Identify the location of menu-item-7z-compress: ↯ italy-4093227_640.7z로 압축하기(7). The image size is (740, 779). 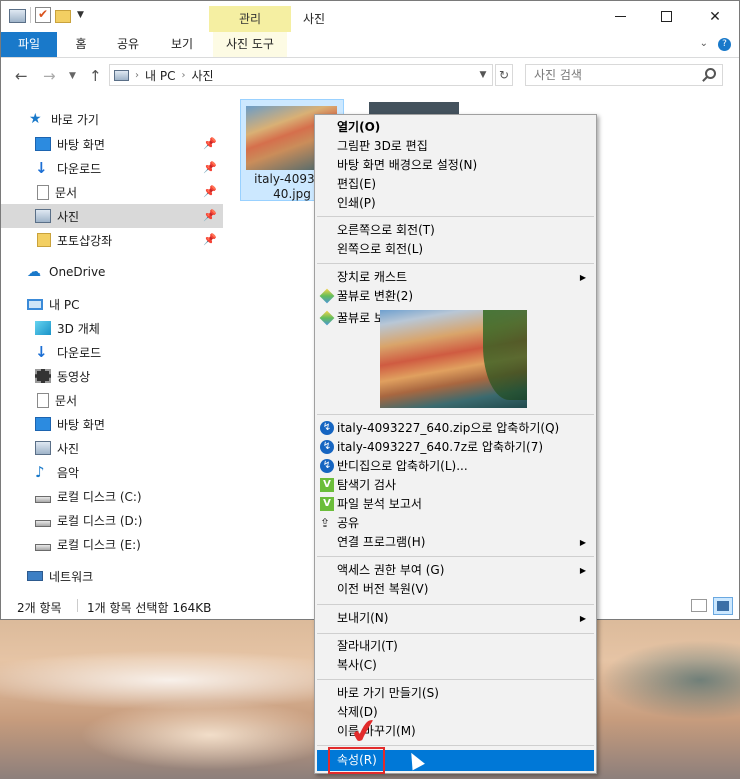
(455, 447).